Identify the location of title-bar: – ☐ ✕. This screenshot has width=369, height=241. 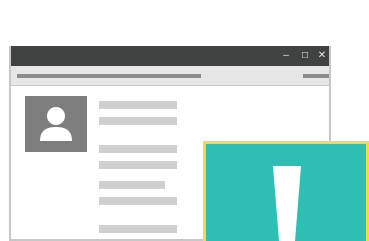
(170, 56).